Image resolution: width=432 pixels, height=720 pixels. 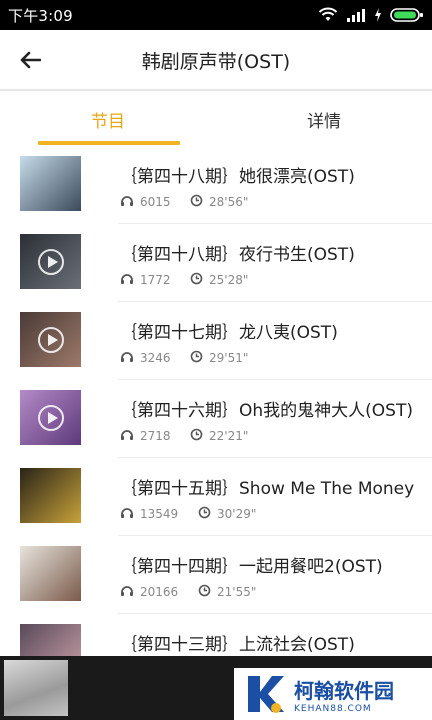 What do you see at coordinates (155, 358) in the screenshot?
I see `play-count: 3246` at bounding box center [155, 358].